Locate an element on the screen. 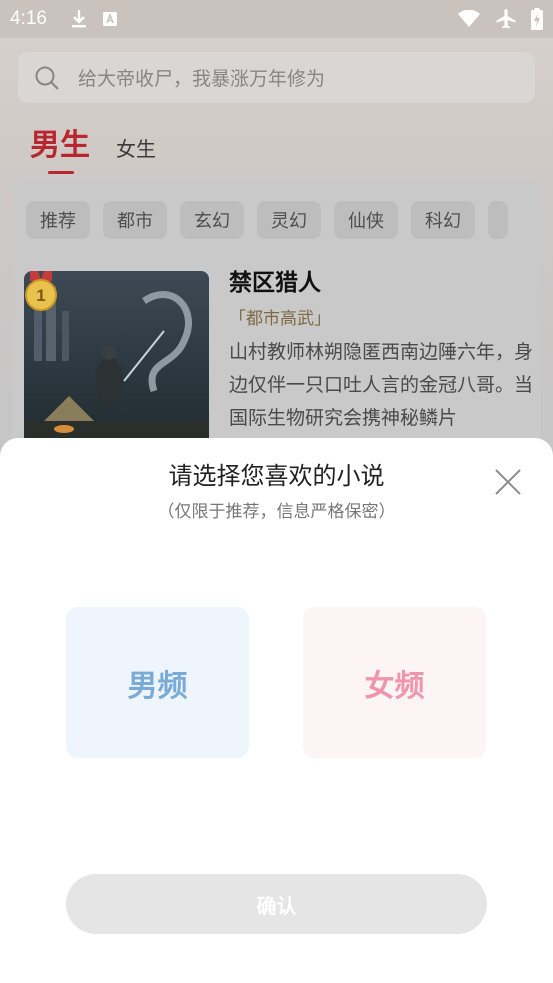  category-chip-partial is located at coordinates (498, 220).